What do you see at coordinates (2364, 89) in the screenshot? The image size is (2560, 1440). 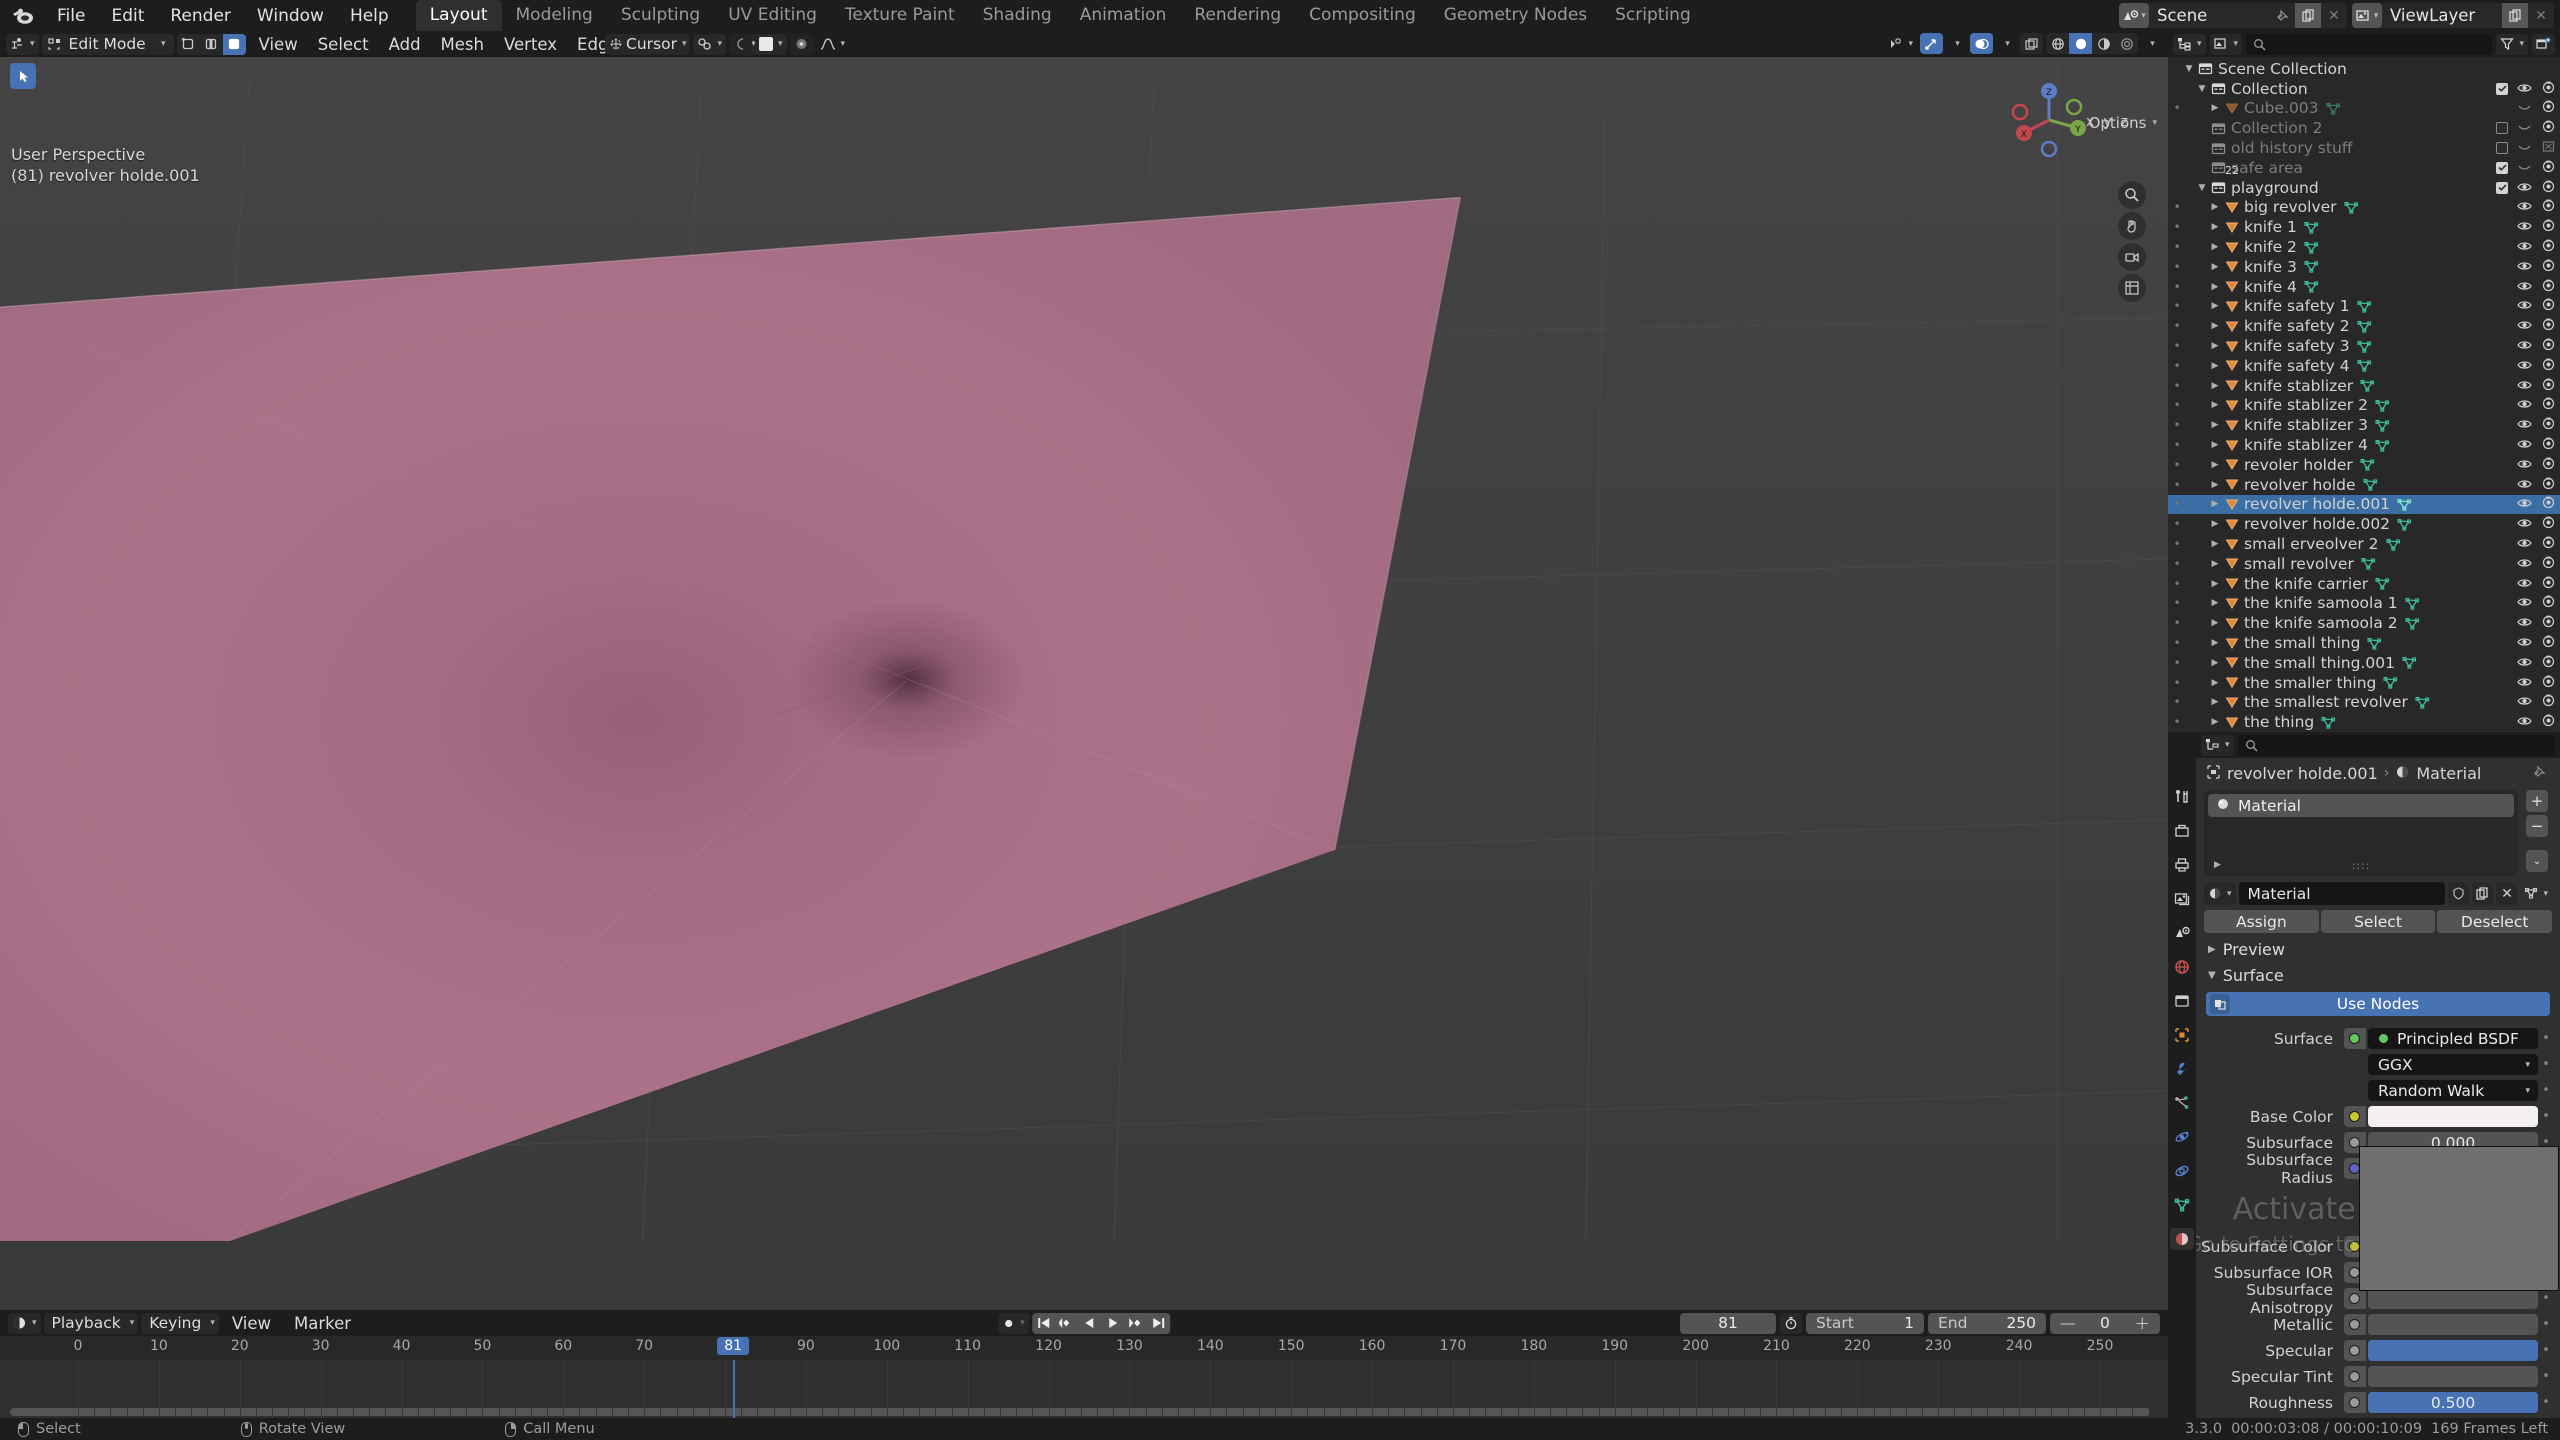 I see `outliner-row: ▼ Collection` at bounding box center [2364, 89].